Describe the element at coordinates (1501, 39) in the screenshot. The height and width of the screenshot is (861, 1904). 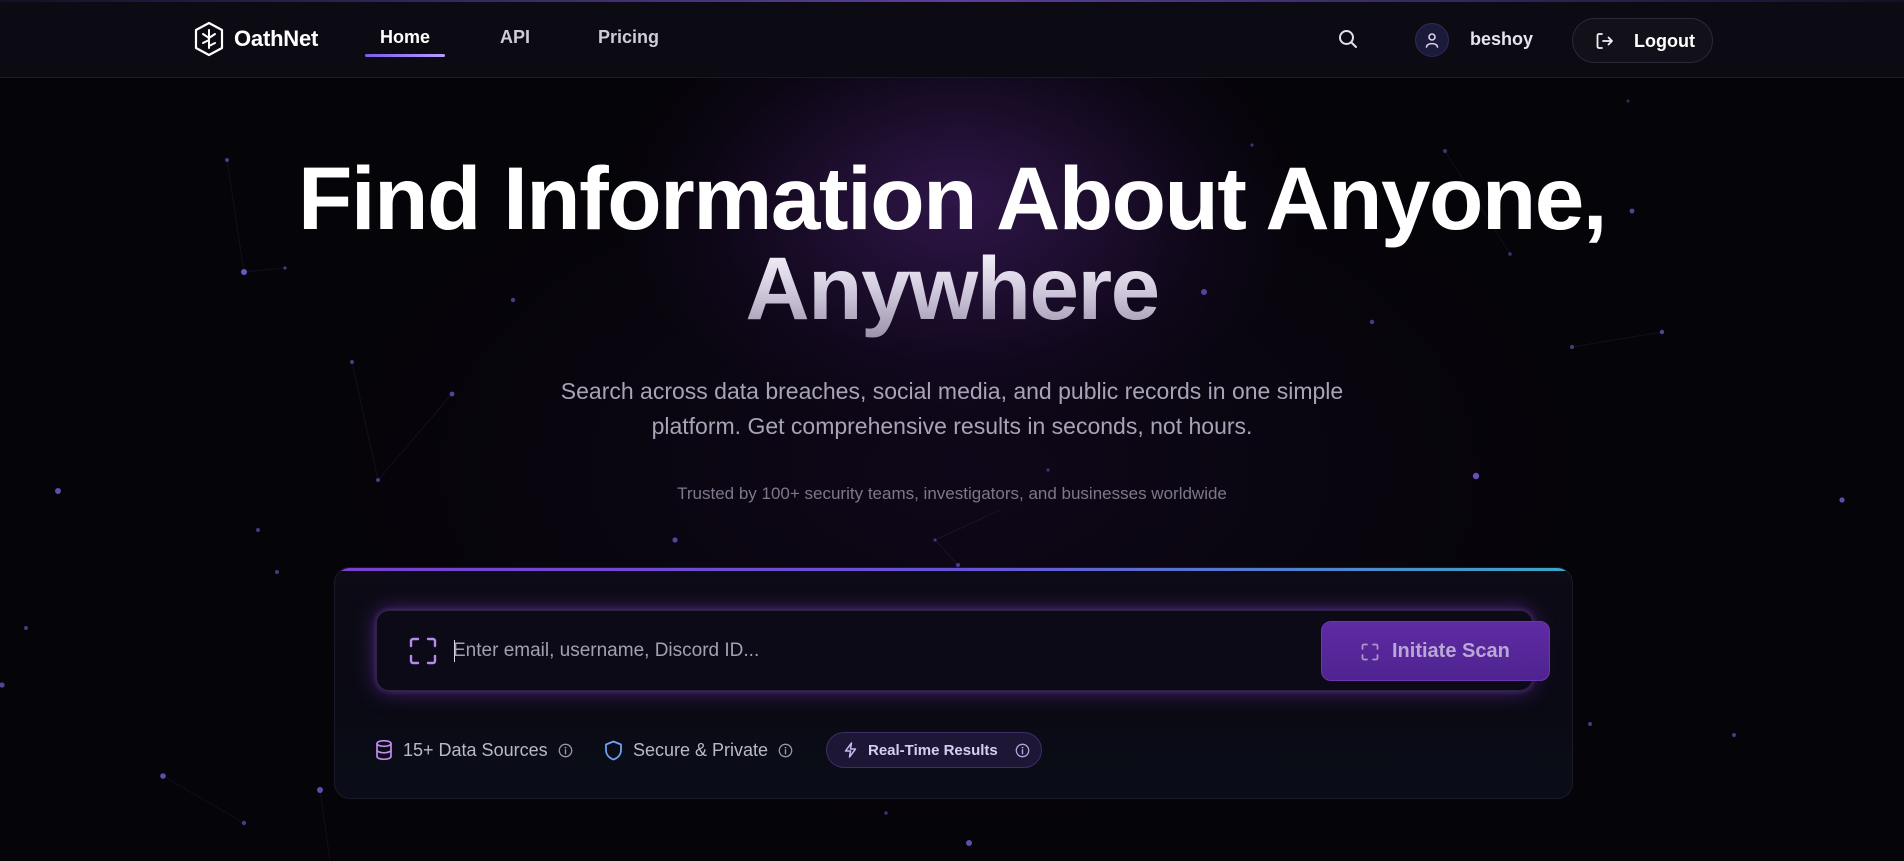
I see `username-label: beshoy` at that location.